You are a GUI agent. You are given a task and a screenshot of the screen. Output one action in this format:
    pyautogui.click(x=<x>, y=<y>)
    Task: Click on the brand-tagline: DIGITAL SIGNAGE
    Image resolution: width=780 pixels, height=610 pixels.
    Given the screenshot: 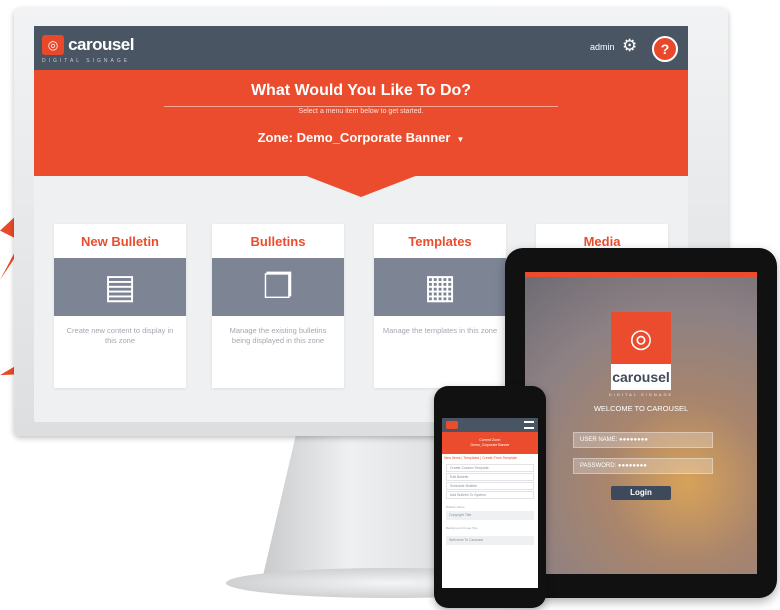 What is the action you would take?
    pyautogui.click(x=86, y=61)
    